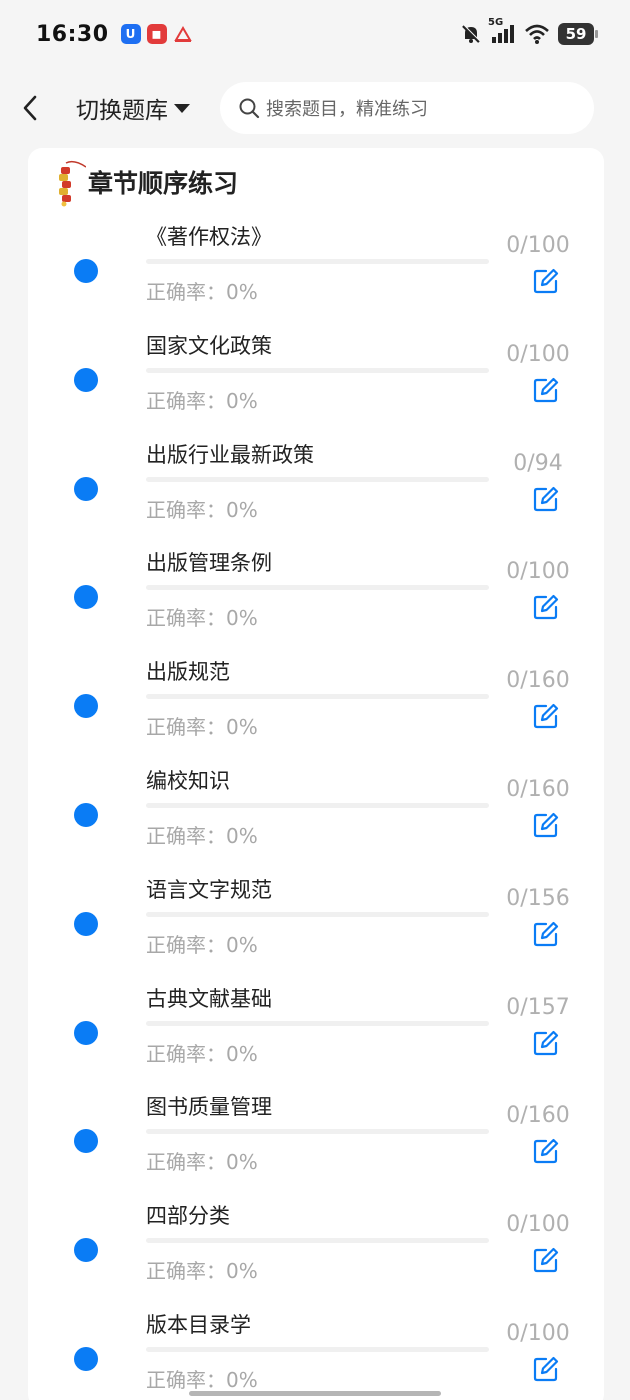  Describe the element at coordinates (347, 109) in the screenshot. I see `search-placeholder: 搜索题目，精准练习` at that location.